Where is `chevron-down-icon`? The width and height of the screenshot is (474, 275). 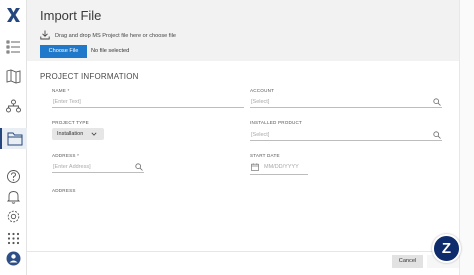 chevron-down-icon is located at coordinates (94, 134).